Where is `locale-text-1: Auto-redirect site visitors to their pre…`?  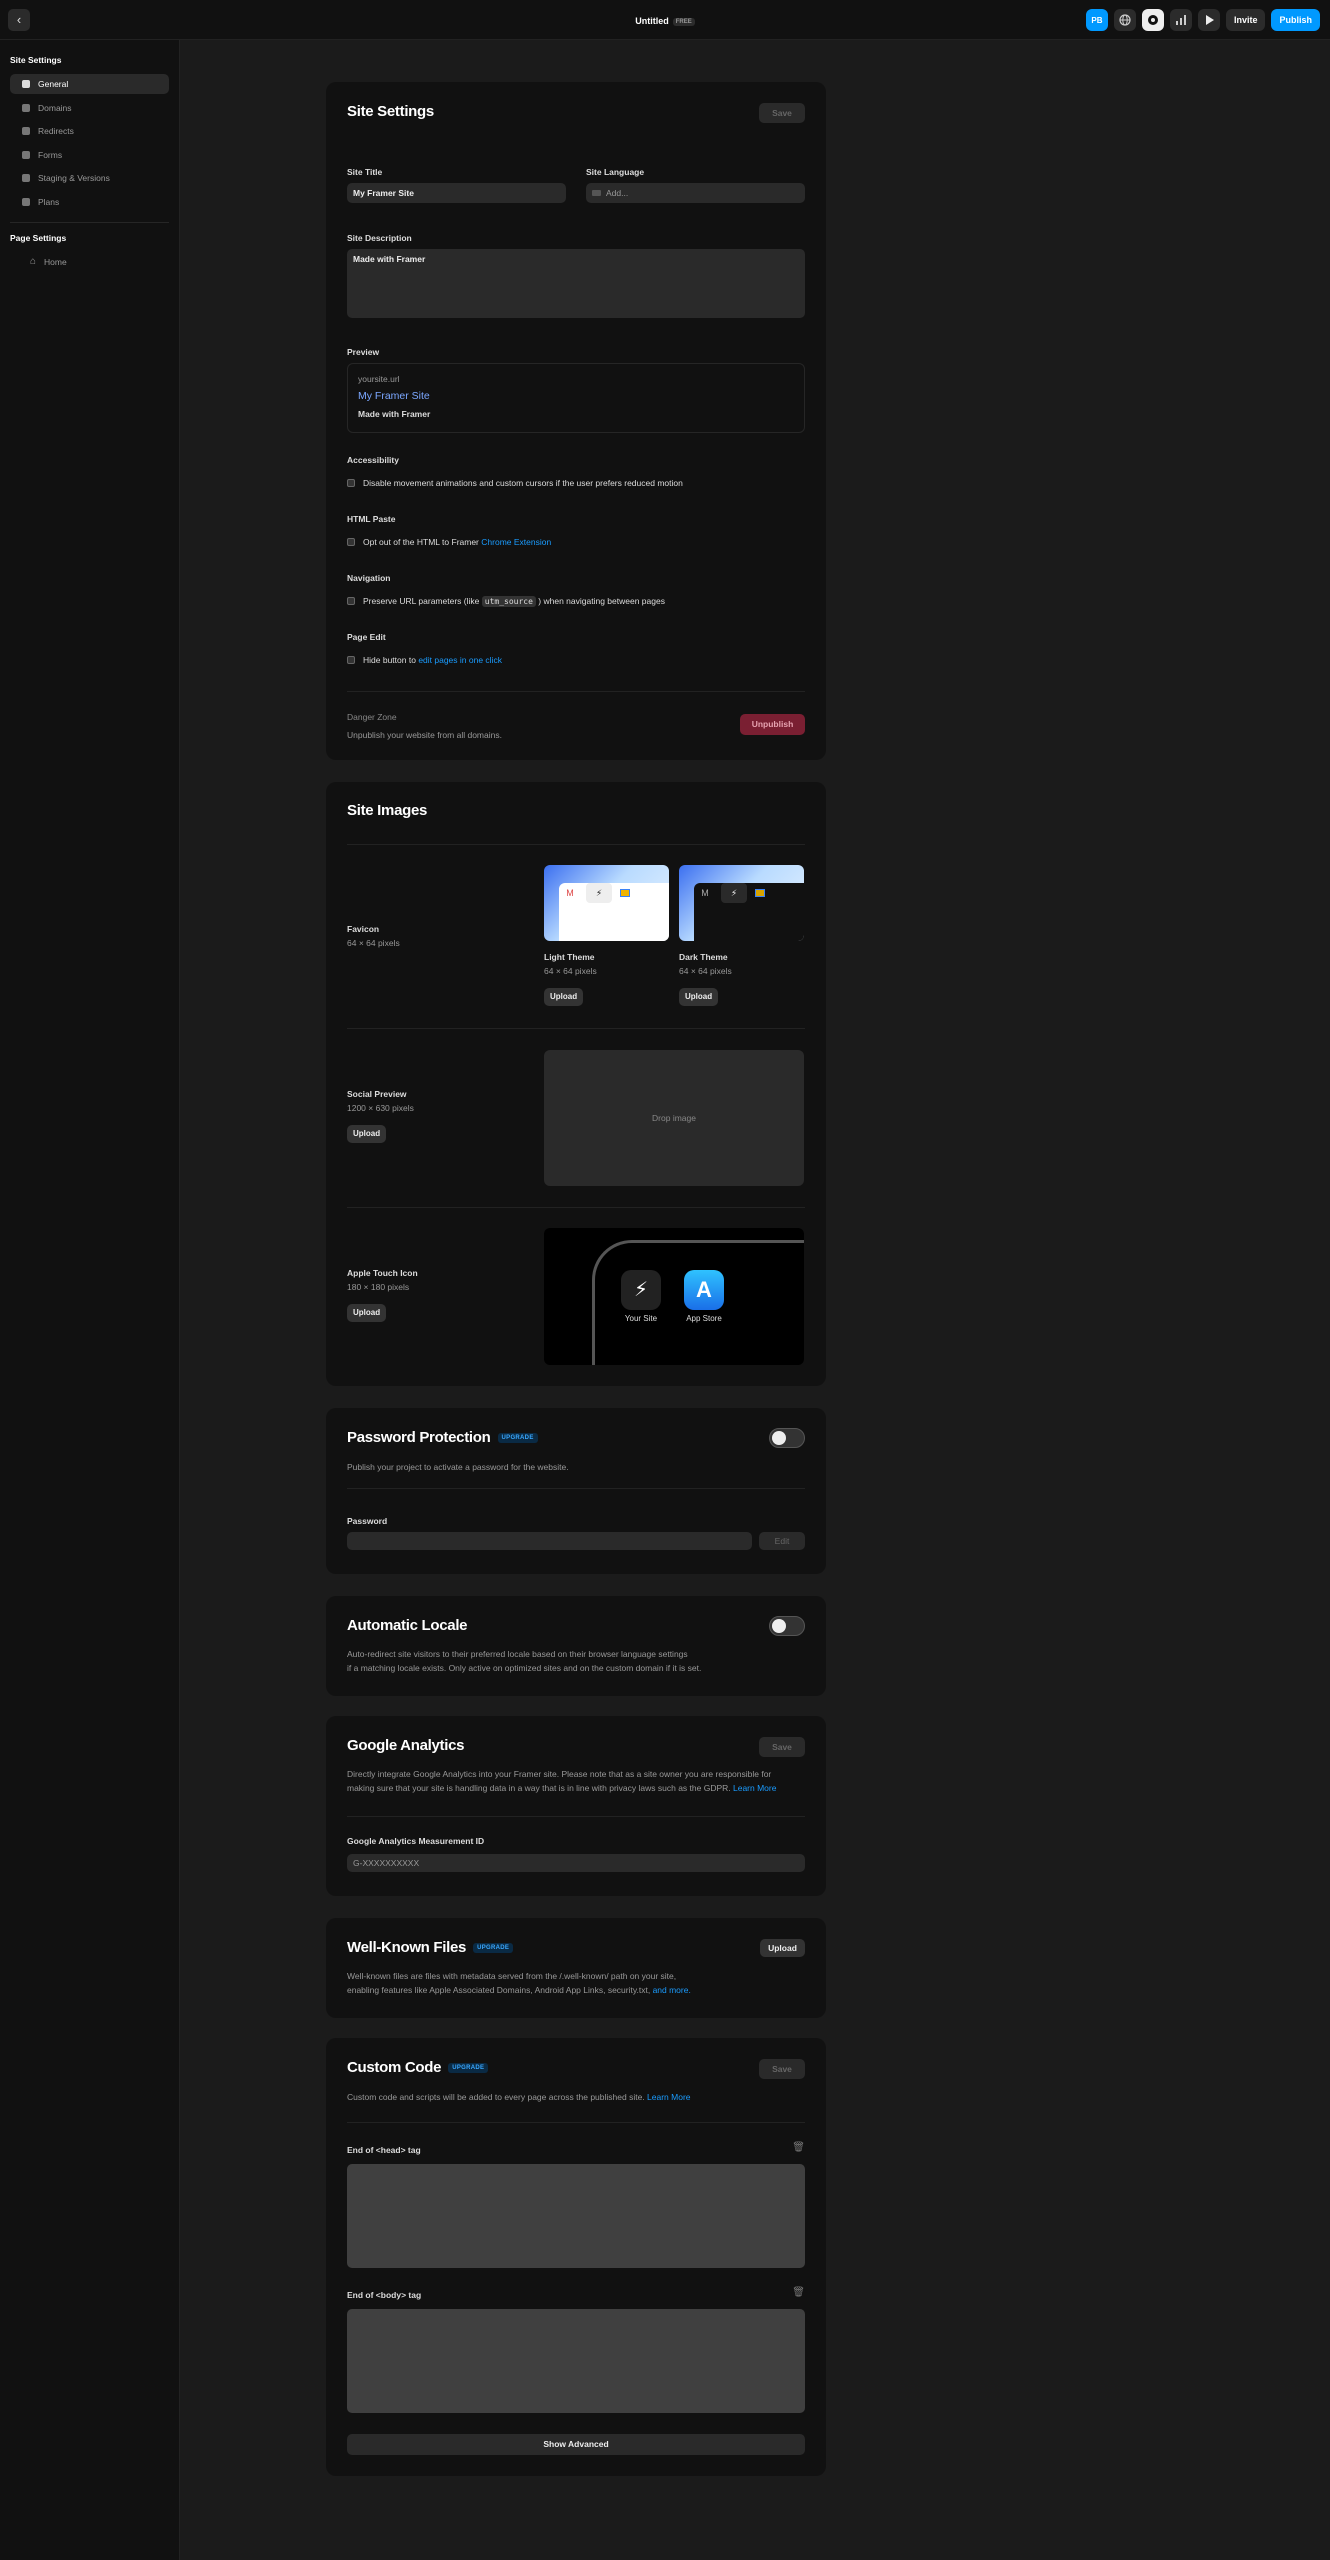
locale-text-1: Auto-redirect site visitors to their pre… is located at coordinates (517, 1654).